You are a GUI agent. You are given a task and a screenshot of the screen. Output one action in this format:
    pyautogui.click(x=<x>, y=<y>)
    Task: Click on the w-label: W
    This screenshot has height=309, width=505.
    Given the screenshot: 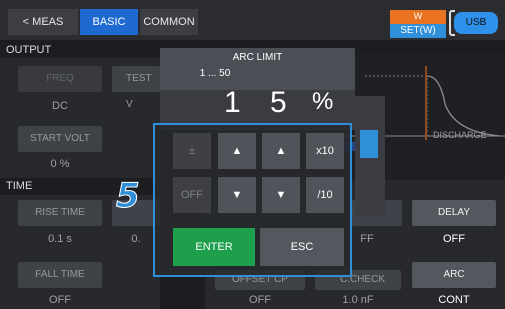 What is the action you would take?
    pyautogui.click(x=418, y=16)
    